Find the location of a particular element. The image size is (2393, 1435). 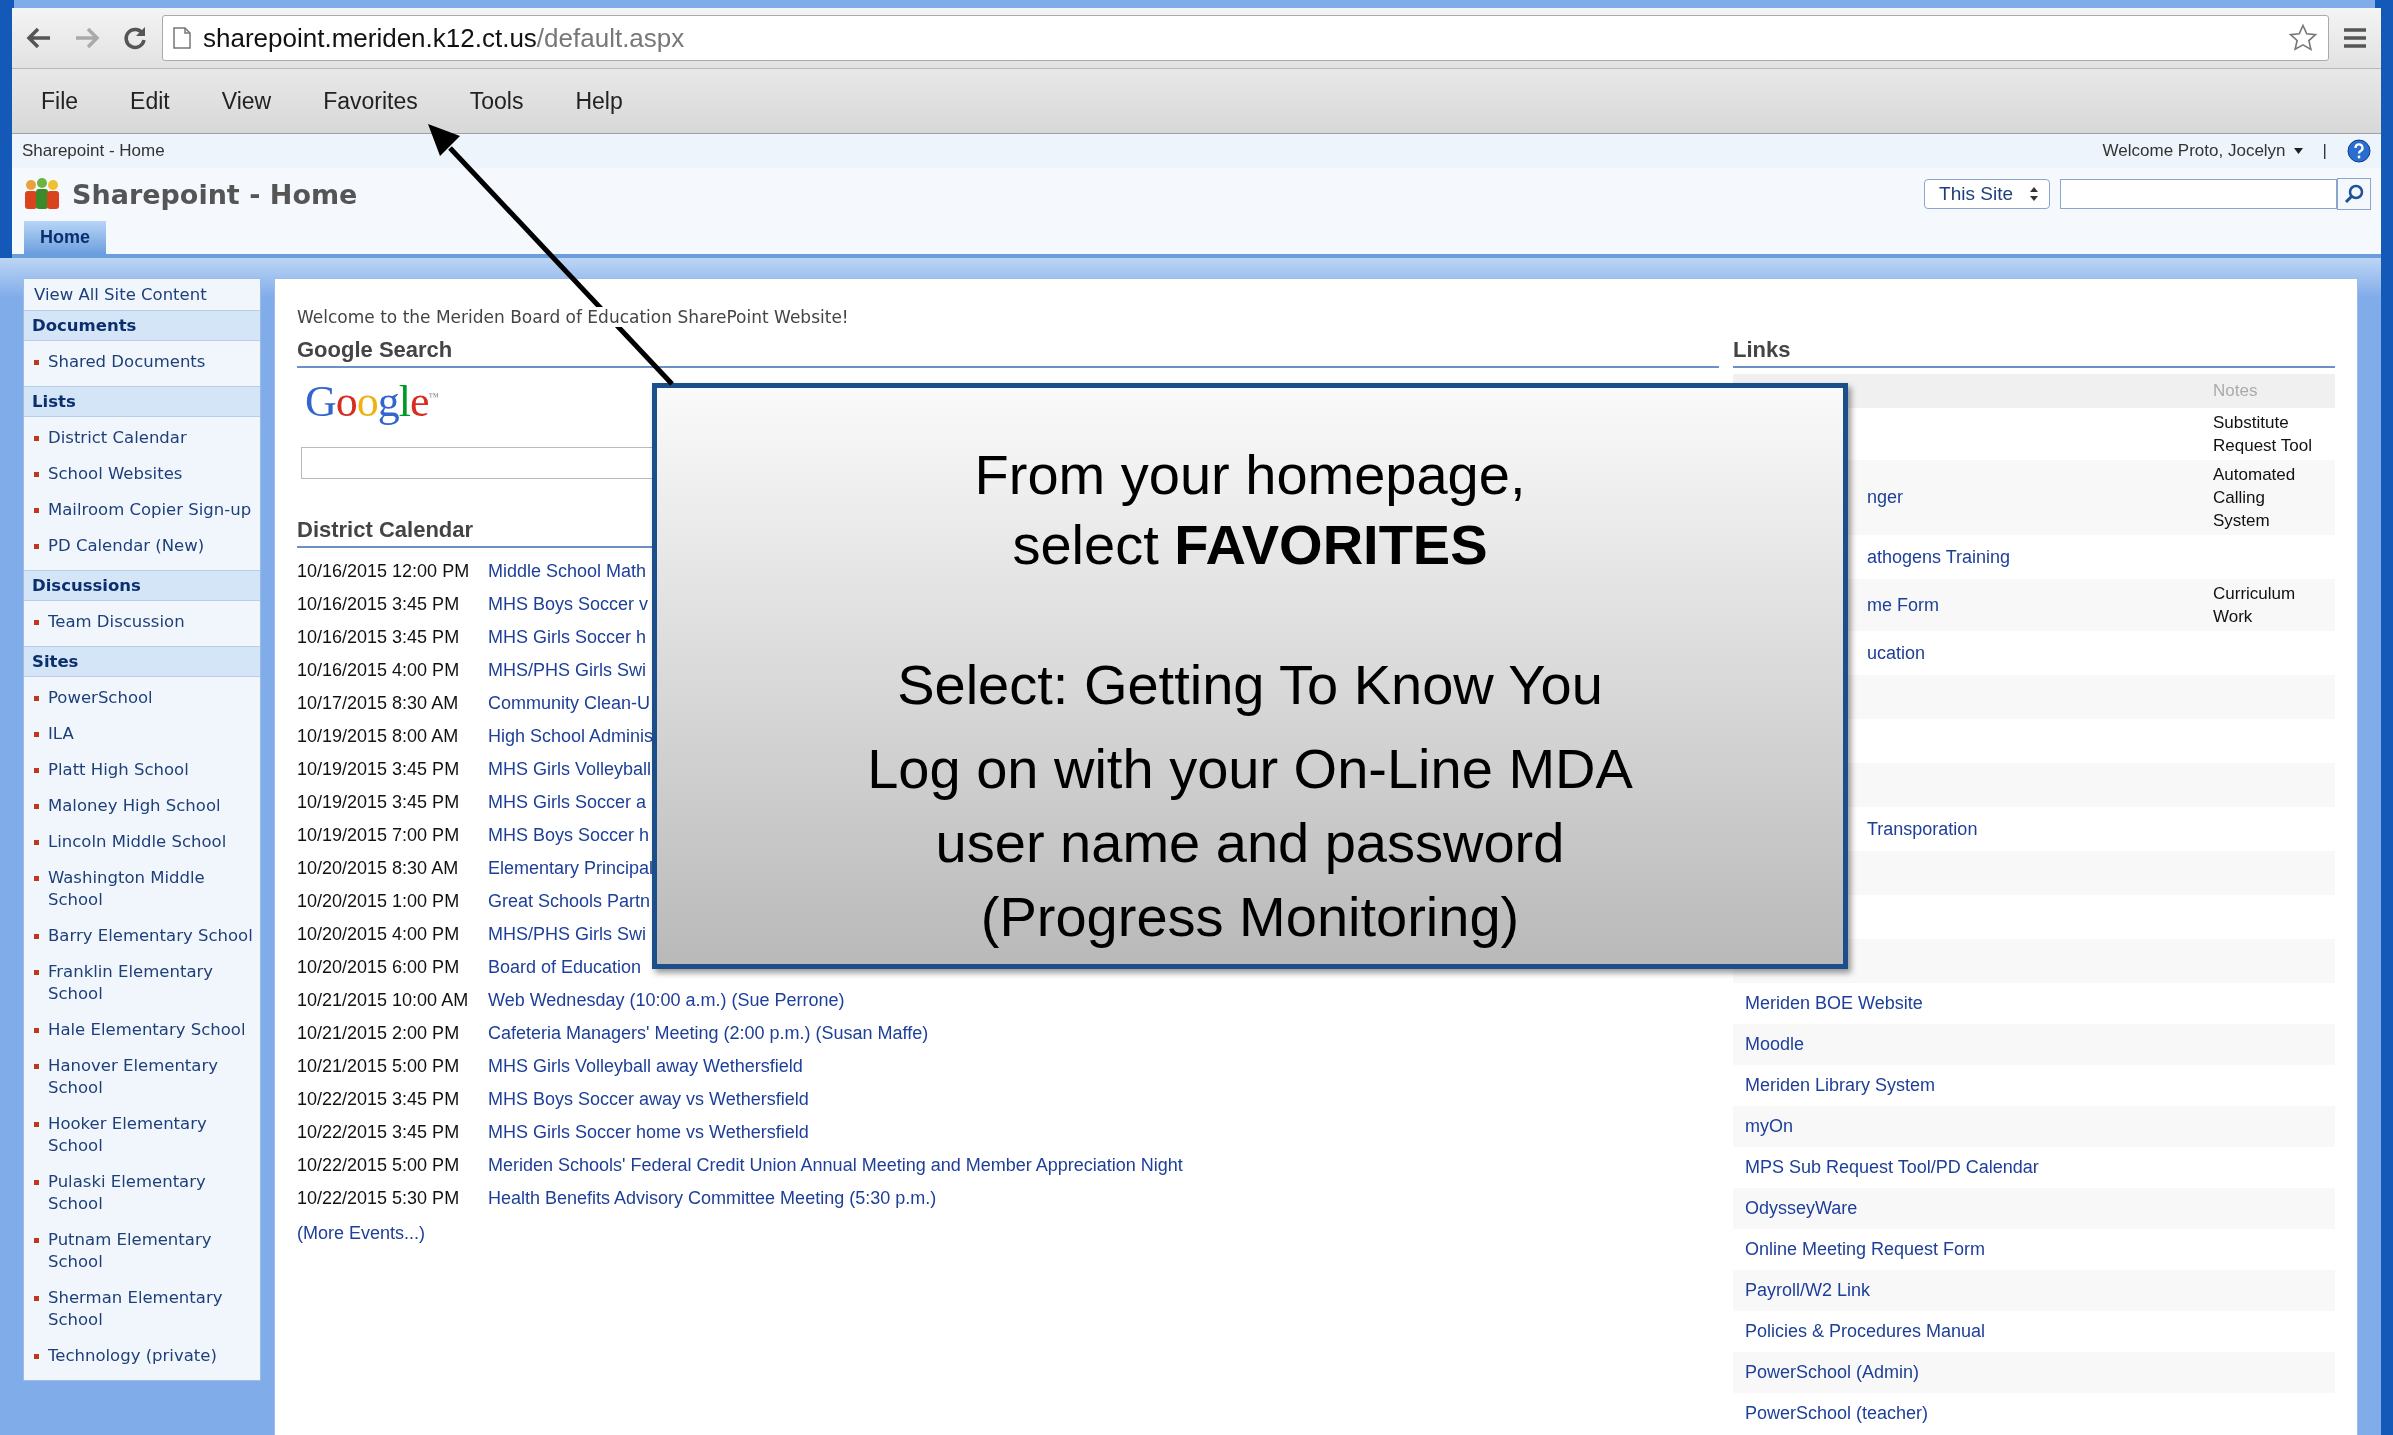

link-item: OdysseyWare is located at coordinates (1801, 1208).